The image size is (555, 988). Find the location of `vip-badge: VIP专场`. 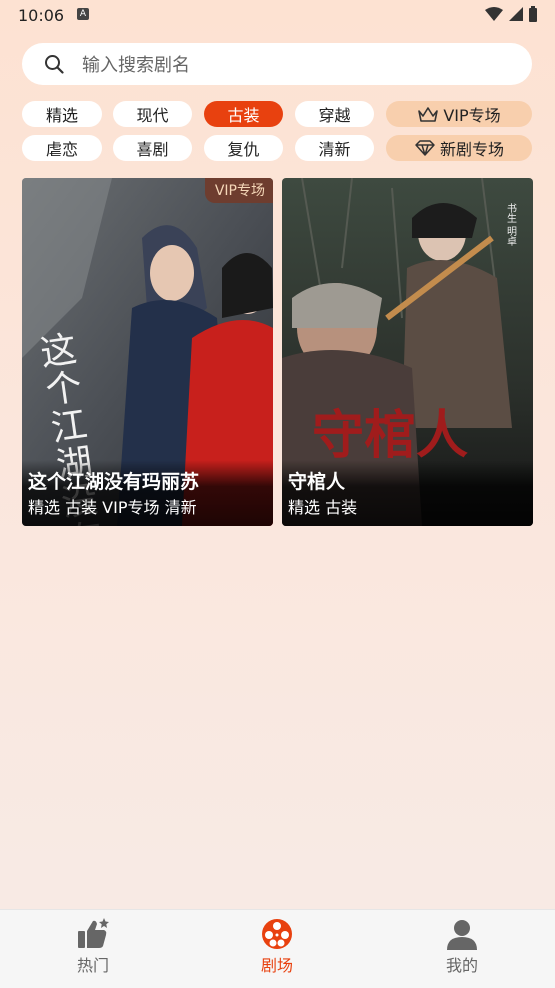

vip-badge: VIP专场 is located at coordinates (238, 190).